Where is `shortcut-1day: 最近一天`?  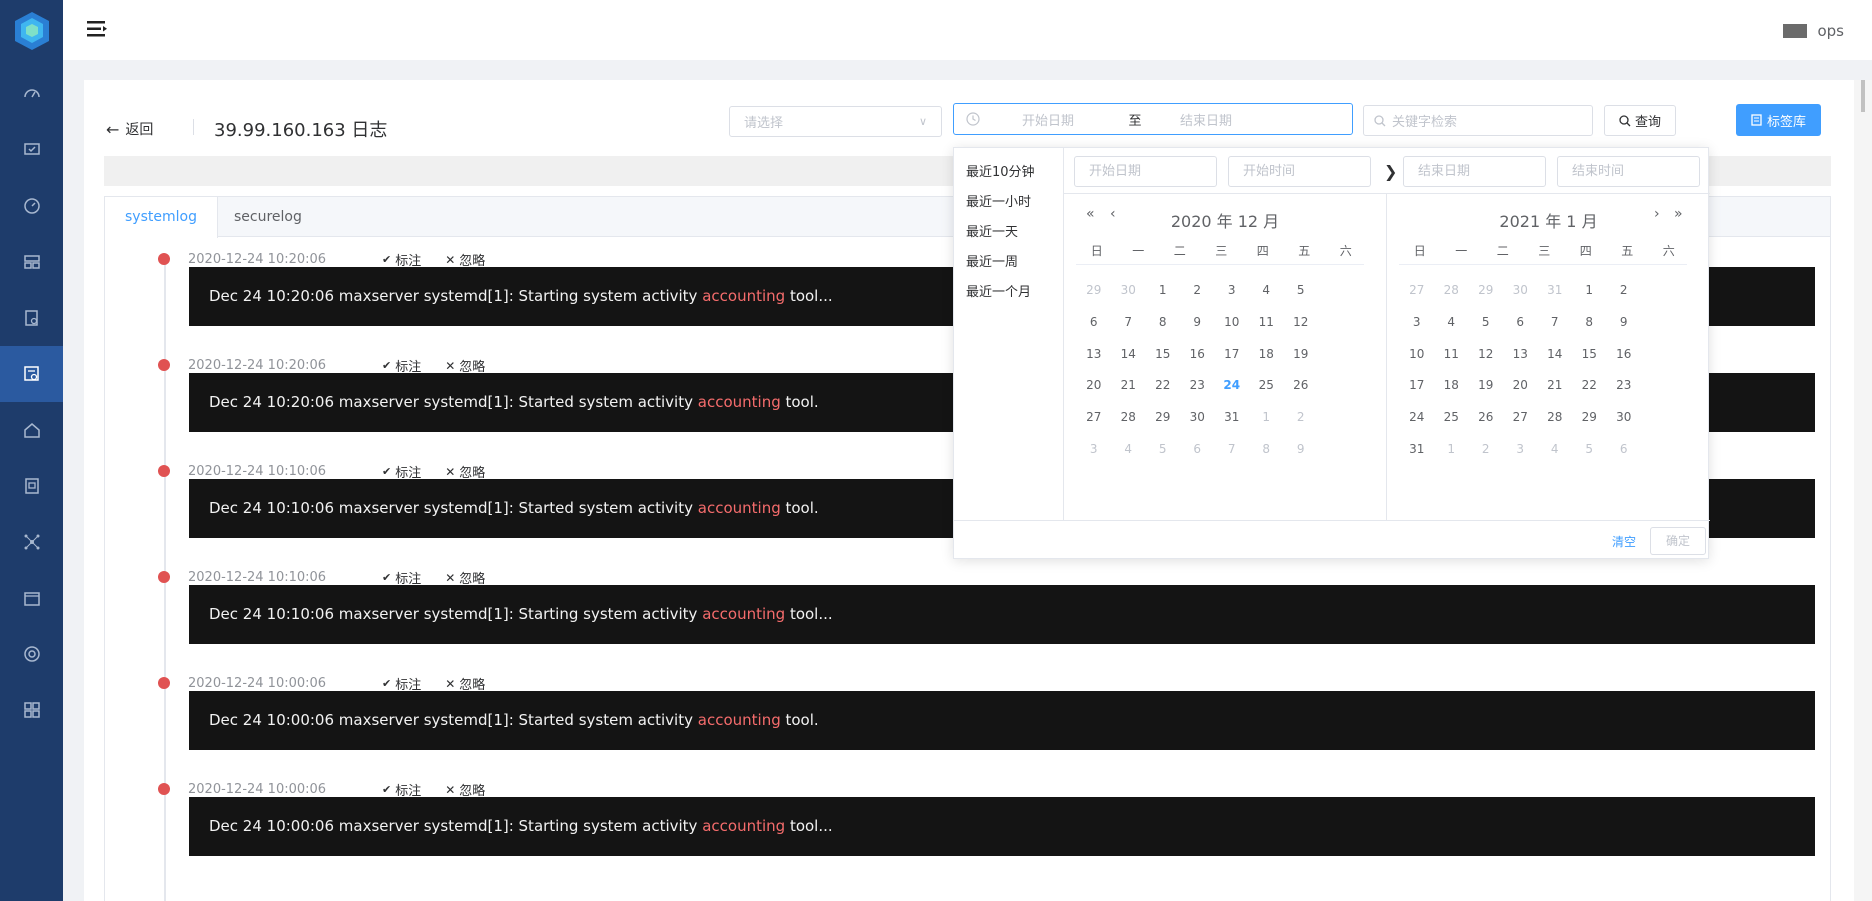
shortcut-1day: 最近一天 is located at coordinates (992, 230).